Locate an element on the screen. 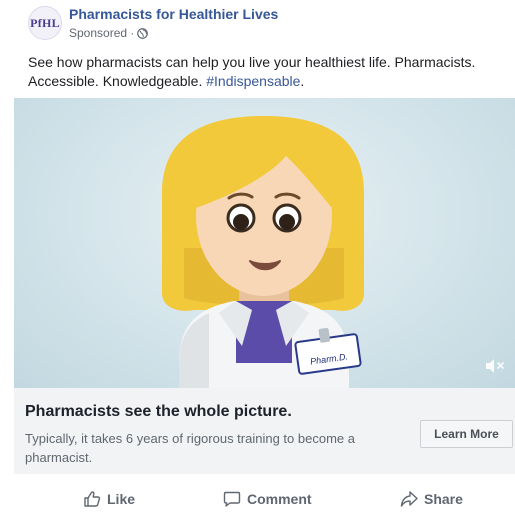  share-arrow-icon is located at coordinates (409, 499).